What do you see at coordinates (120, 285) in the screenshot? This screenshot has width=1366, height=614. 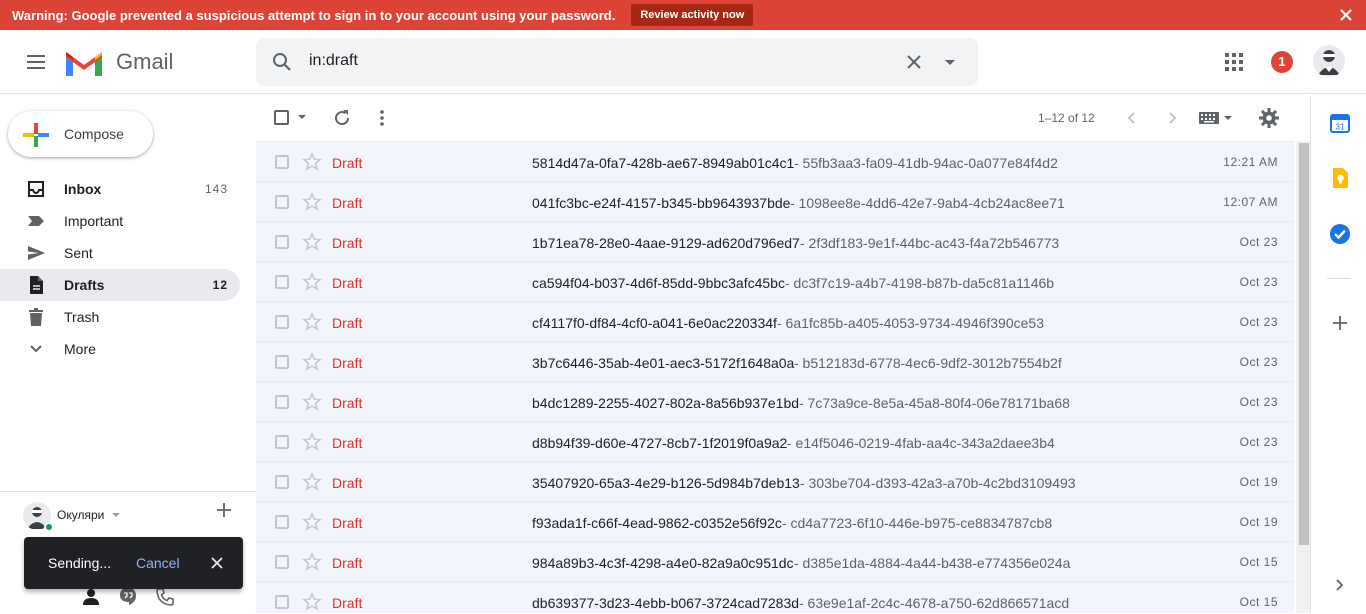 I see `sidebar-item-drafts: Drafts 12` at bounding box center [120, 285].